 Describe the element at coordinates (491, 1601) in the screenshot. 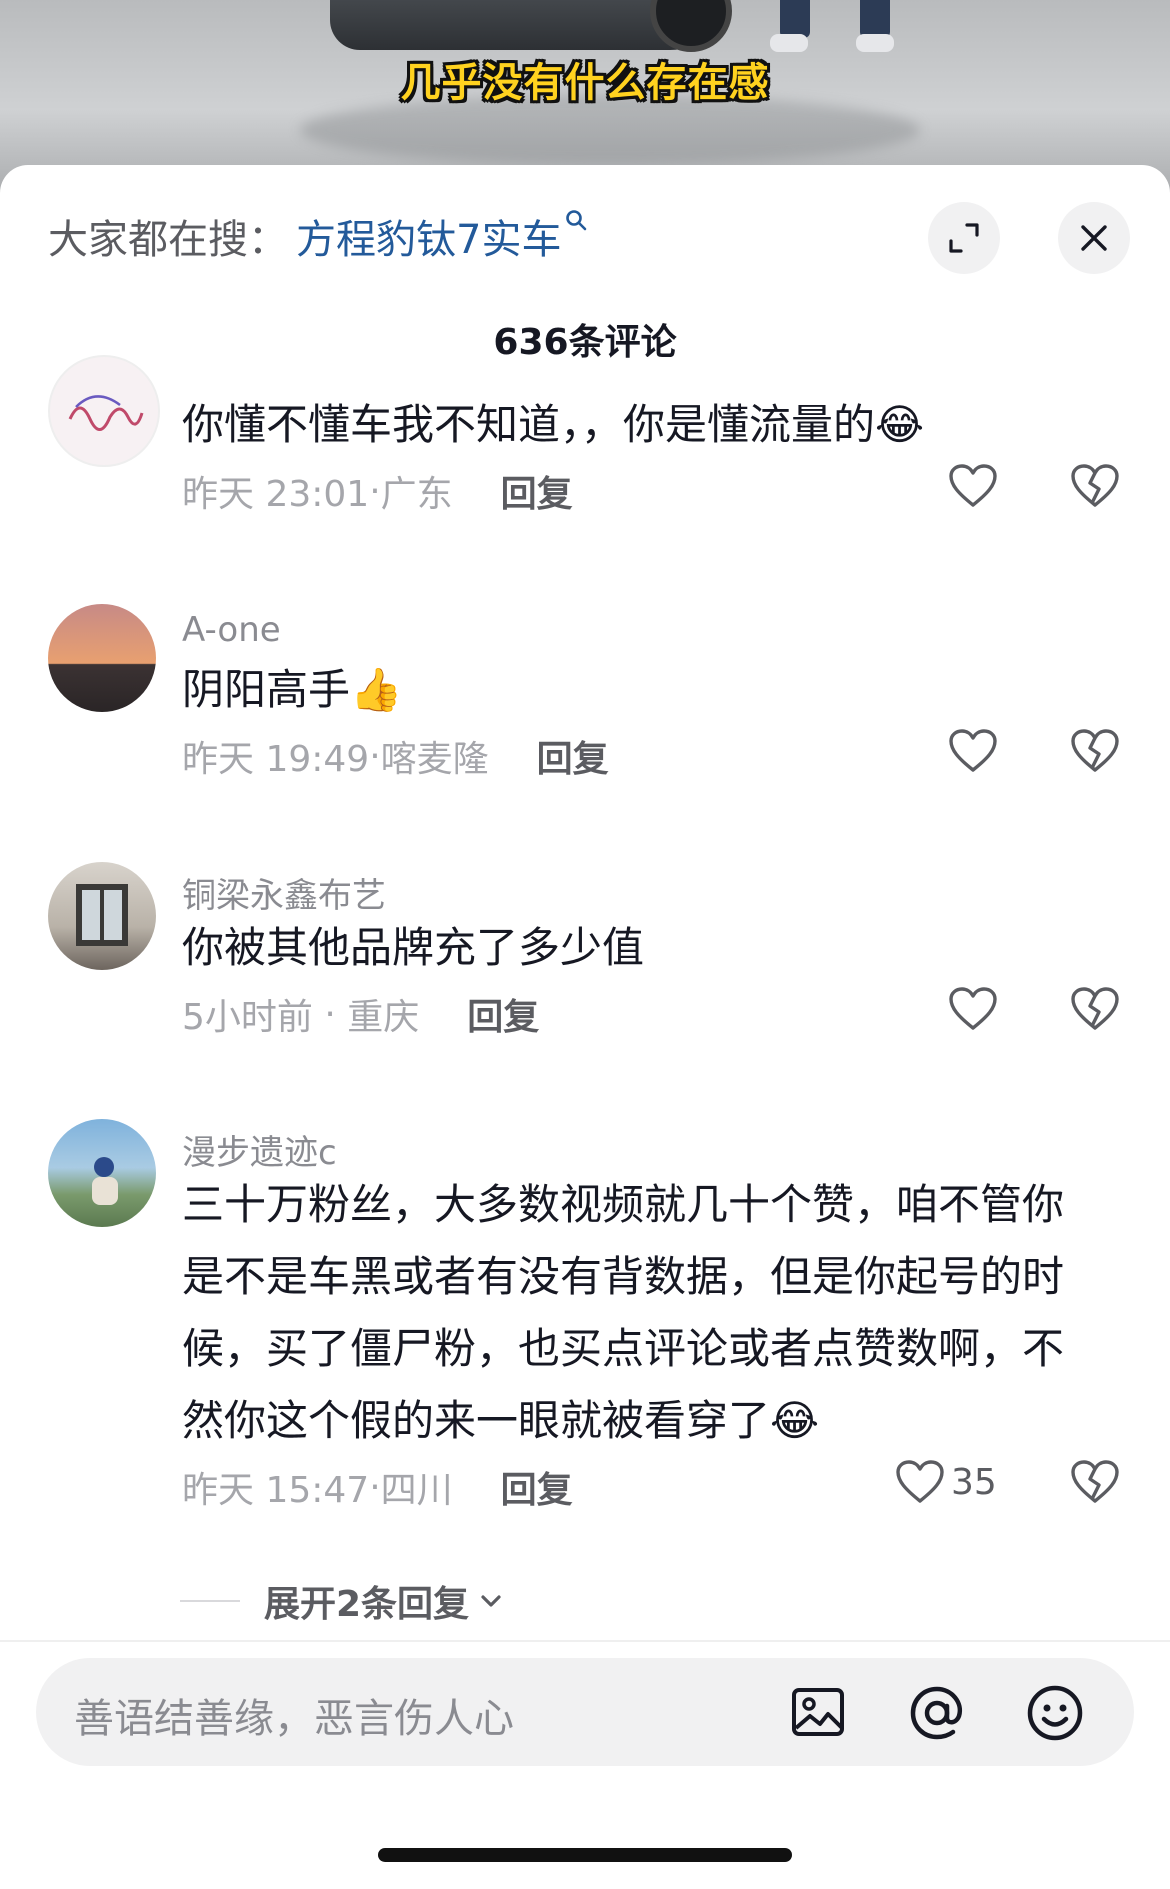

I see `chevron-down-icon` at that location.